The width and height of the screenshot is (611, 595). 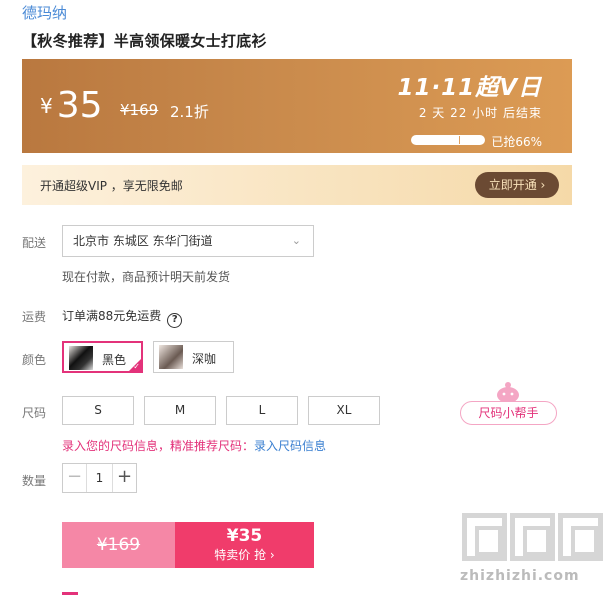 What do you see at coordinates (112, 316) in the screenshot?
I see `freight-text: 订单满88元免运费` at bounding box center [112, 316].